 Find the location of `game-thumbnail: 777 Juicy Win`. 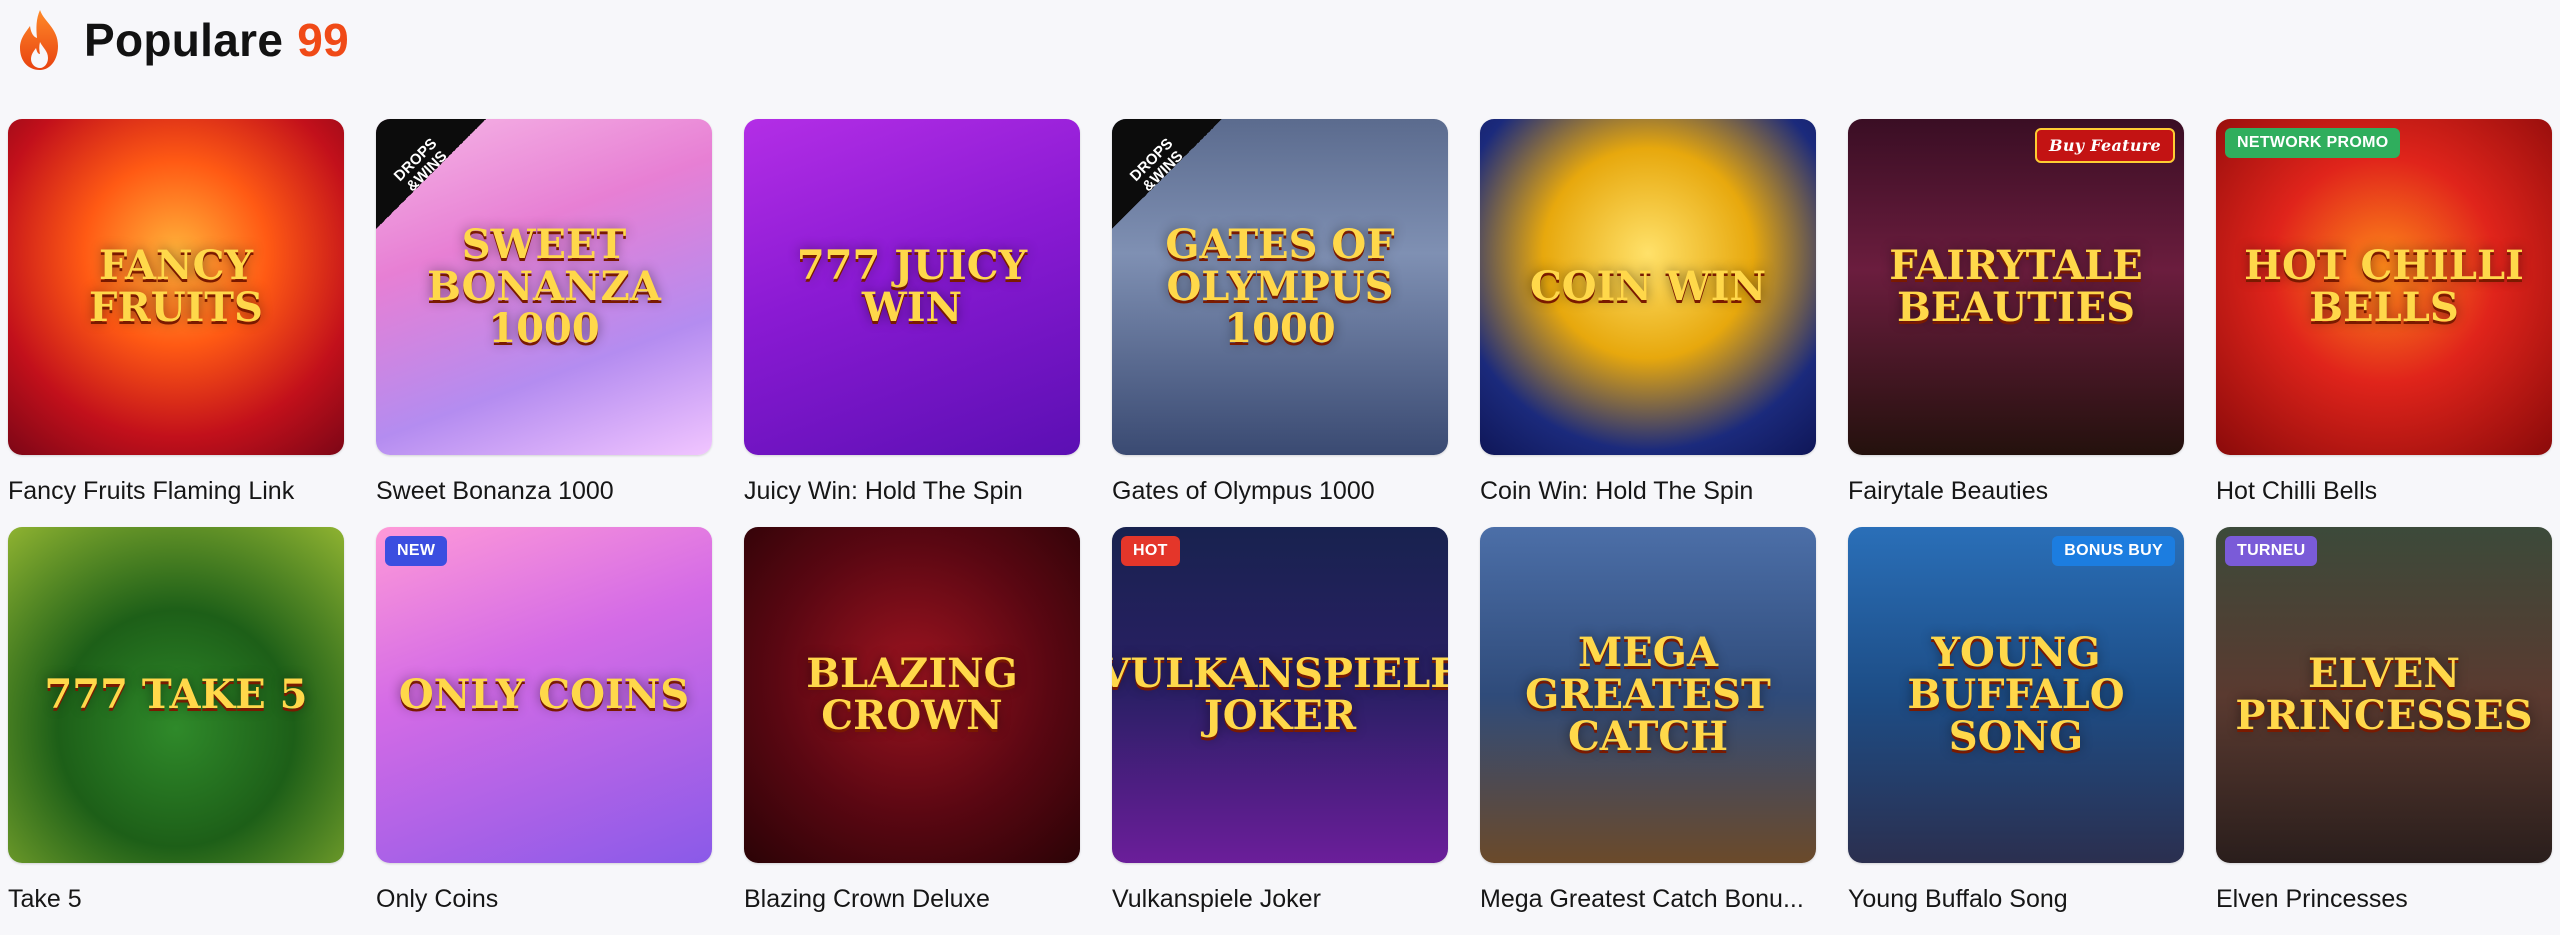

game-thumbnail: 777 Juicy Win is located at coordinates (912, 287).